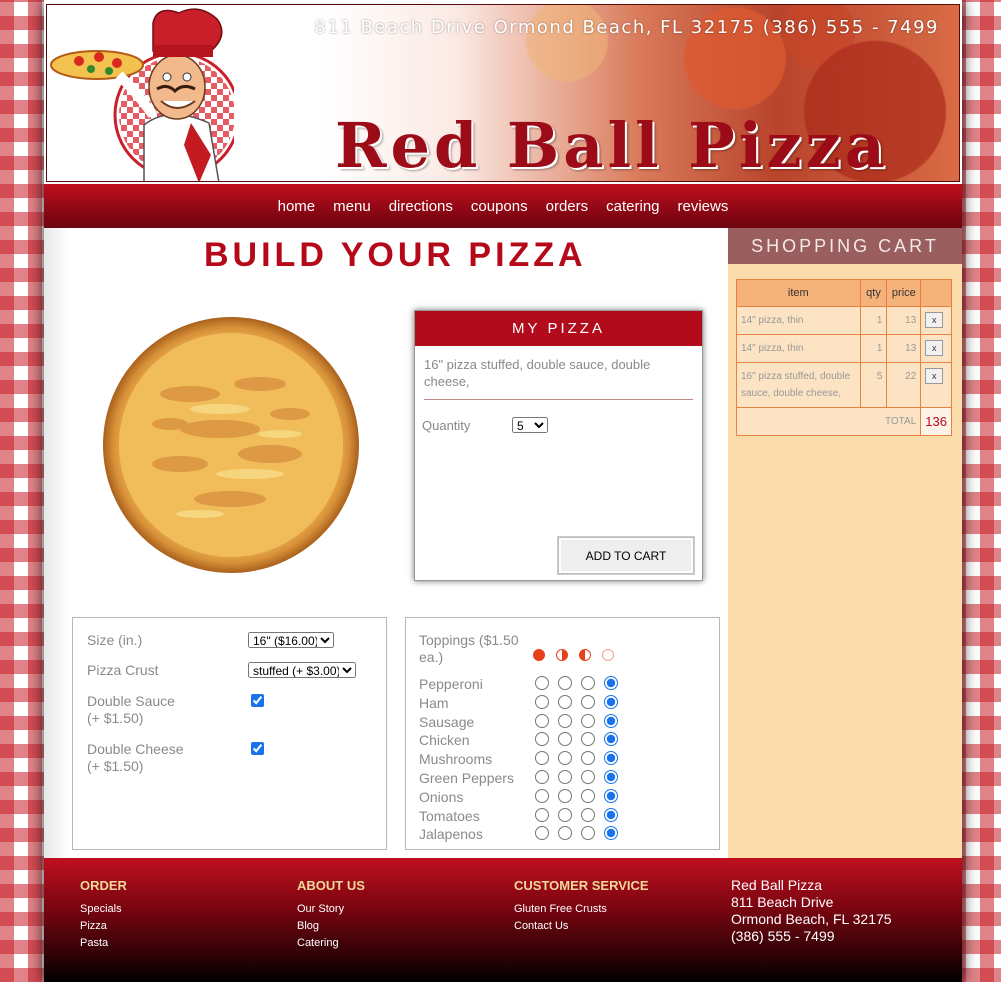  Describe the element at coordinates (449, 815) in the screenshot. I see `topping-label: Tomatoes` at that location.